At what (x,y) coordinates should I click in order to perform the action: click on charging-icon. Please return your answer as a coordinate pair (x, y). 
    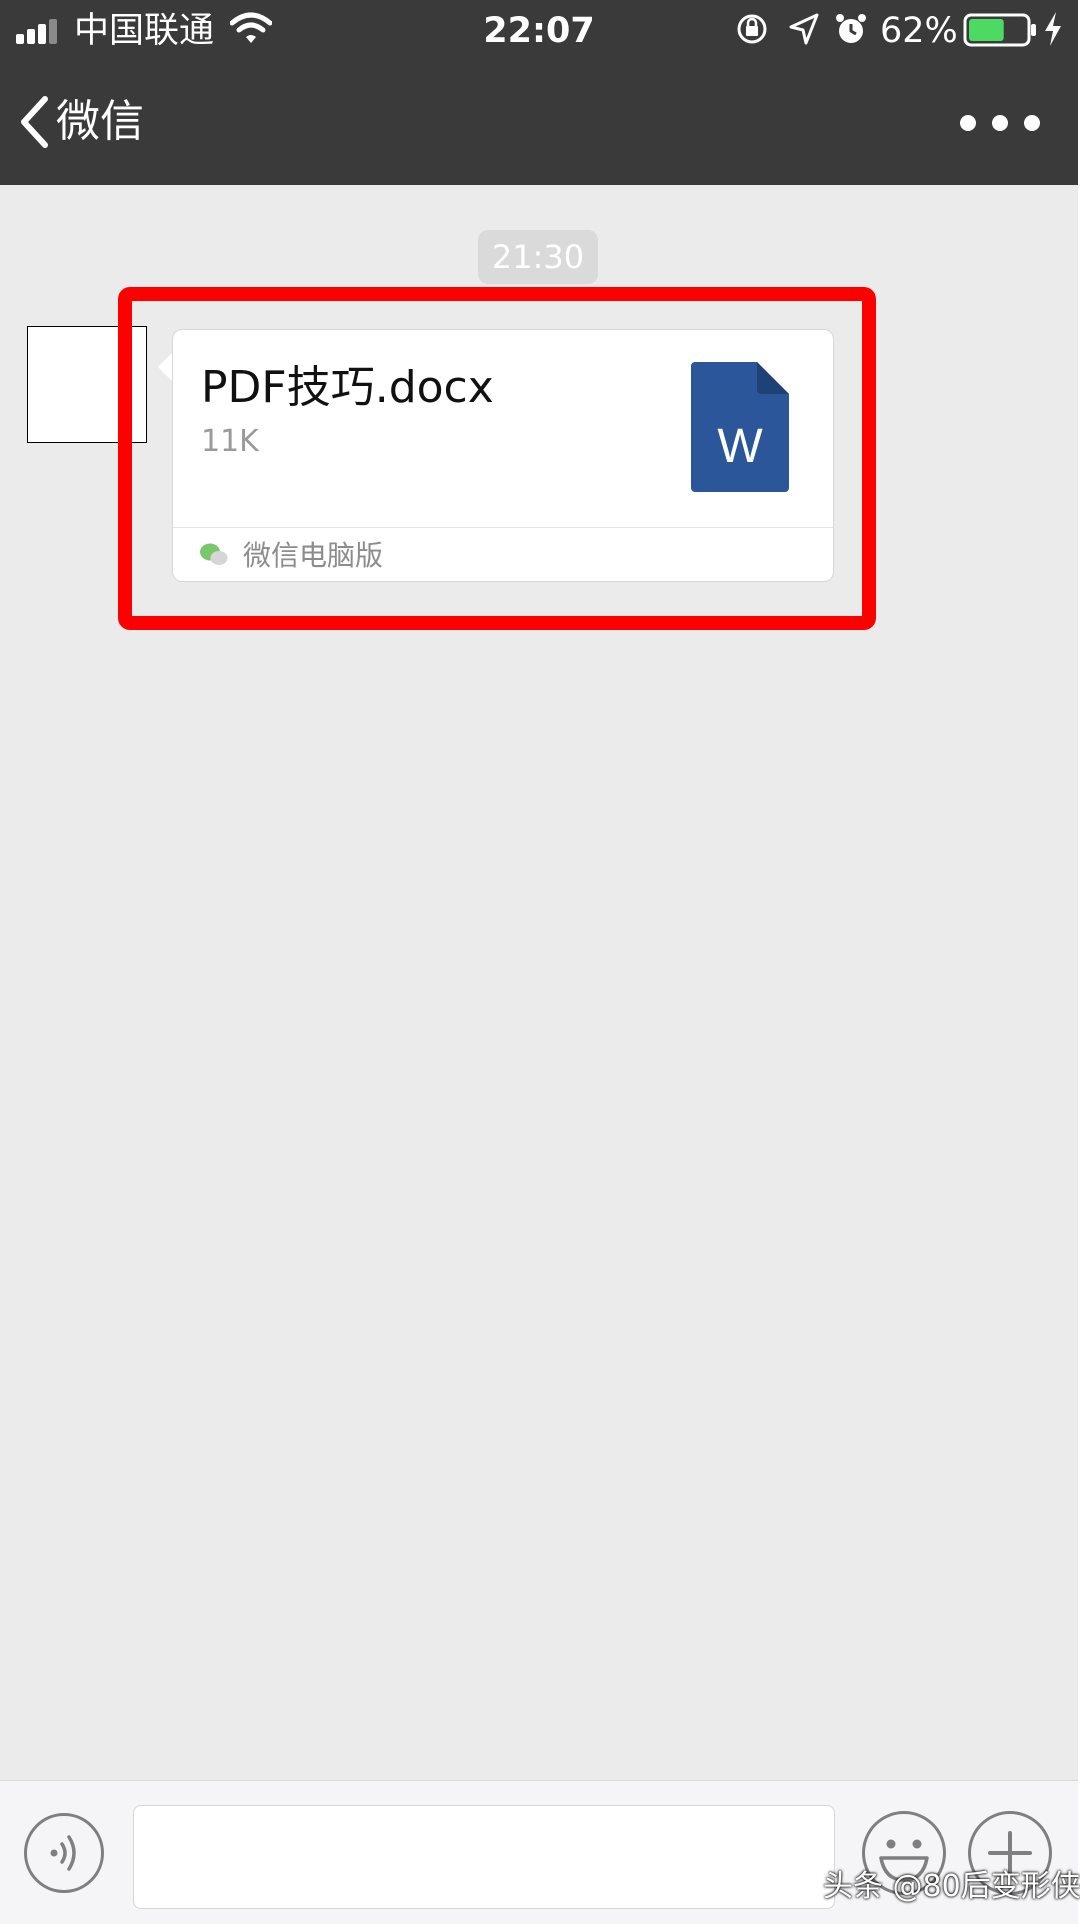
    Looking at the image, I should click on (1053, 29).